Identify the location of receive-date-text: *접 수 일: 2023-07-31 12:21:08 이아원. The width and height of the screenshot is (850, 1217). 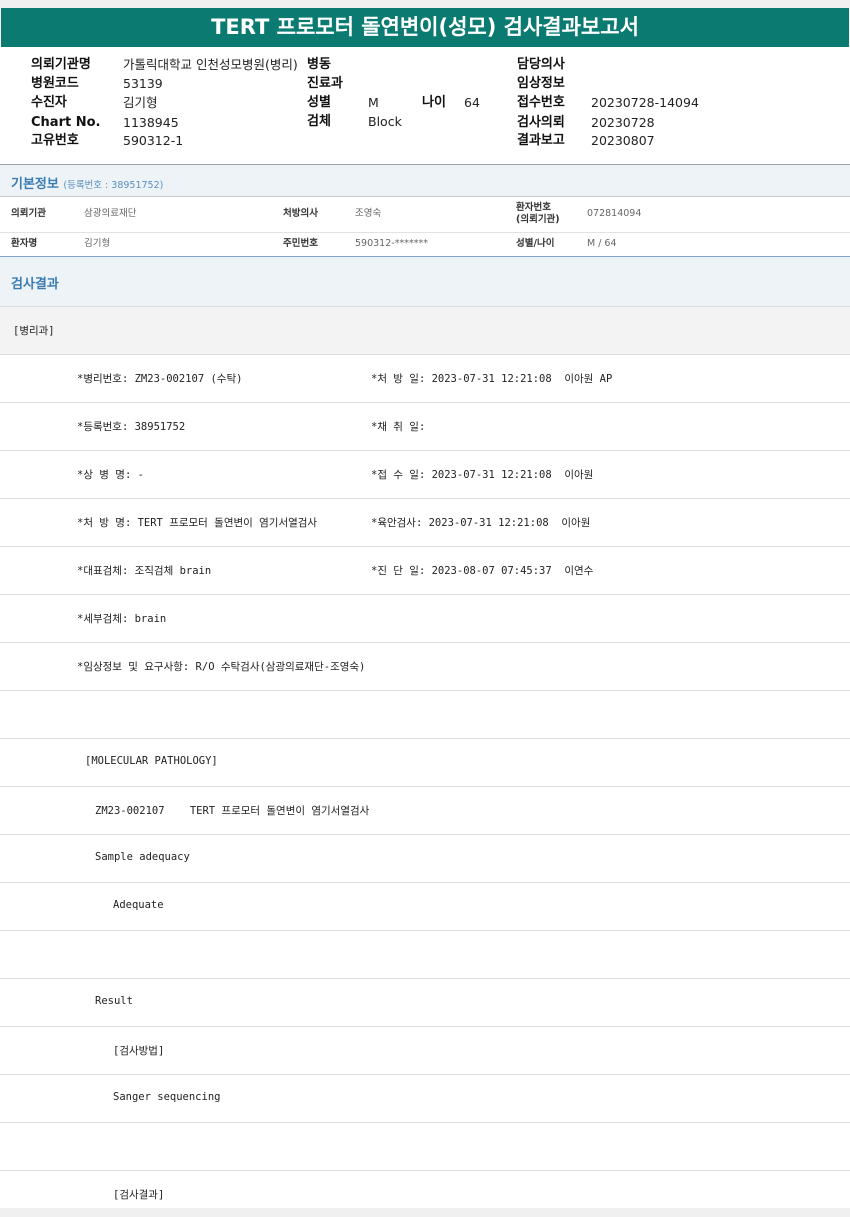
(482, 475).